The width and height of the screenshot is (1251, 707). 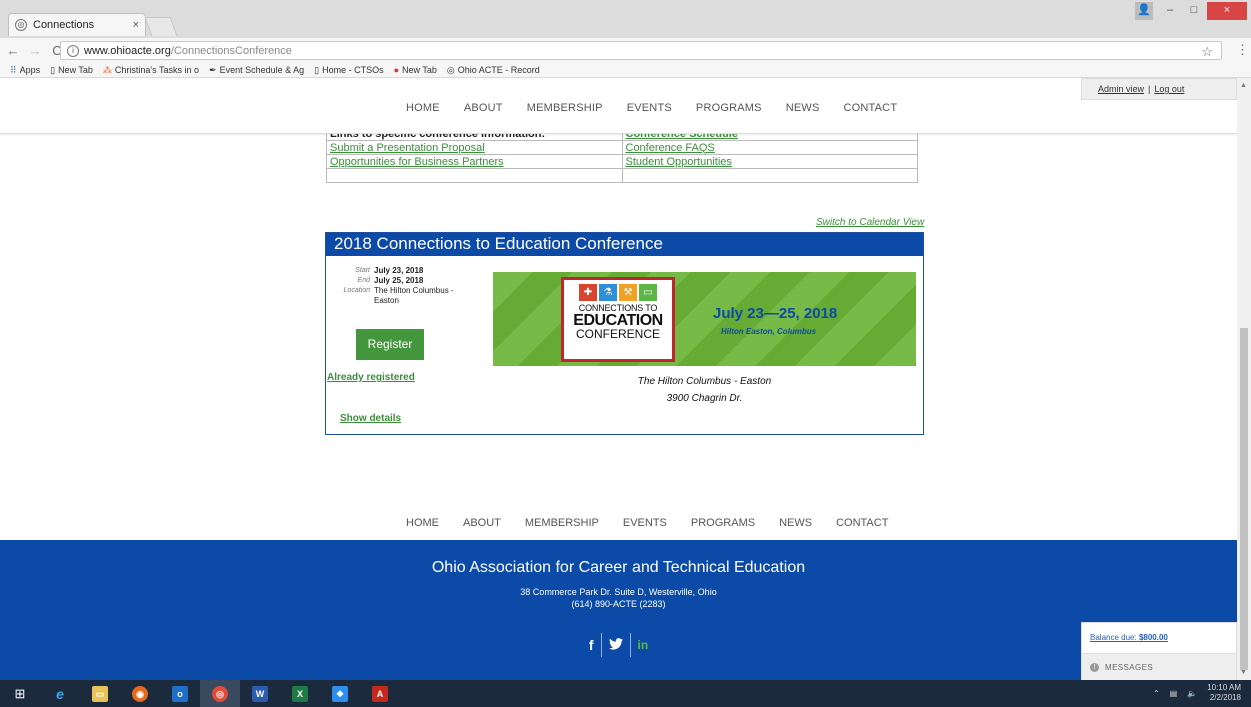 I want to click on scroll-down-arrow-icon: ▼, so click(x=1243, y=672).